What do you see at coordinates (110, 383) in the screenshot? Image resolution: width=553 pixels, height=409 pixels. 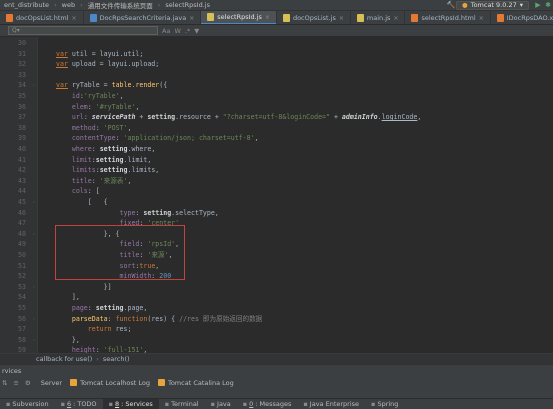 I see `service-item: Tomcat Localhost Log` at bounding box center [110, 383].